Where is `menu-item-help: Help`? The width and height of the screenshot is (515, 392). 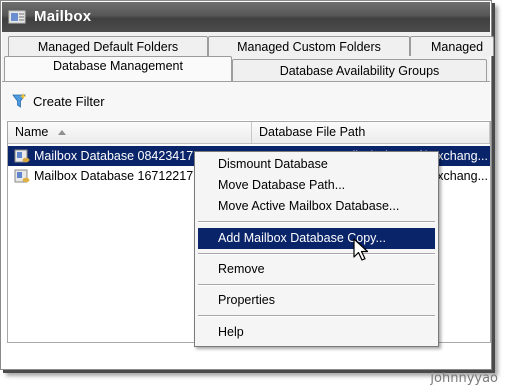 menu-item-help: Help is located at coordinates (316, 332).